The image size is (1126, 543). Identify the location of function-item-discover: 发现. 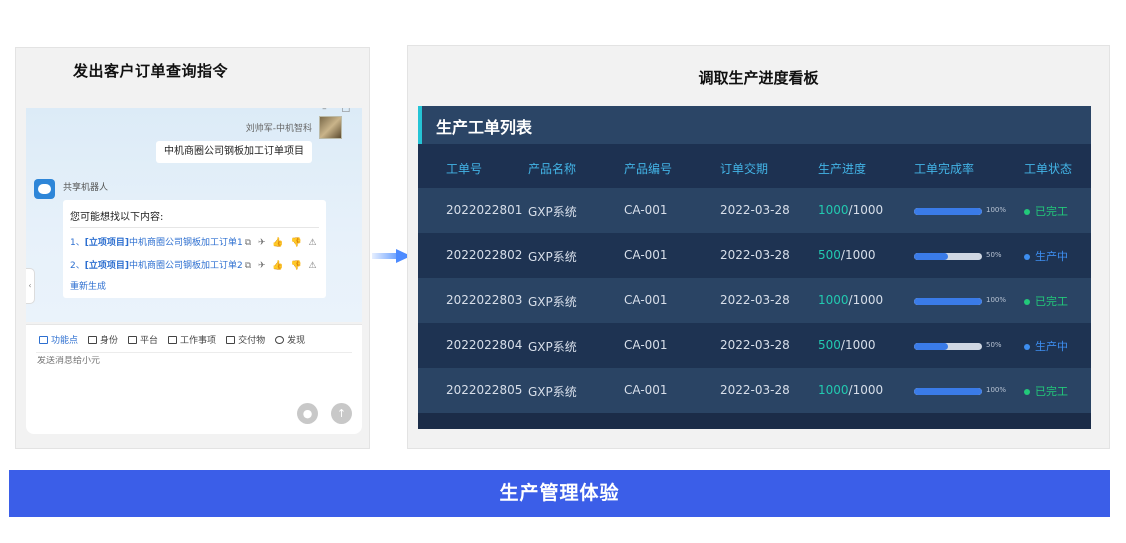
(290, 339).